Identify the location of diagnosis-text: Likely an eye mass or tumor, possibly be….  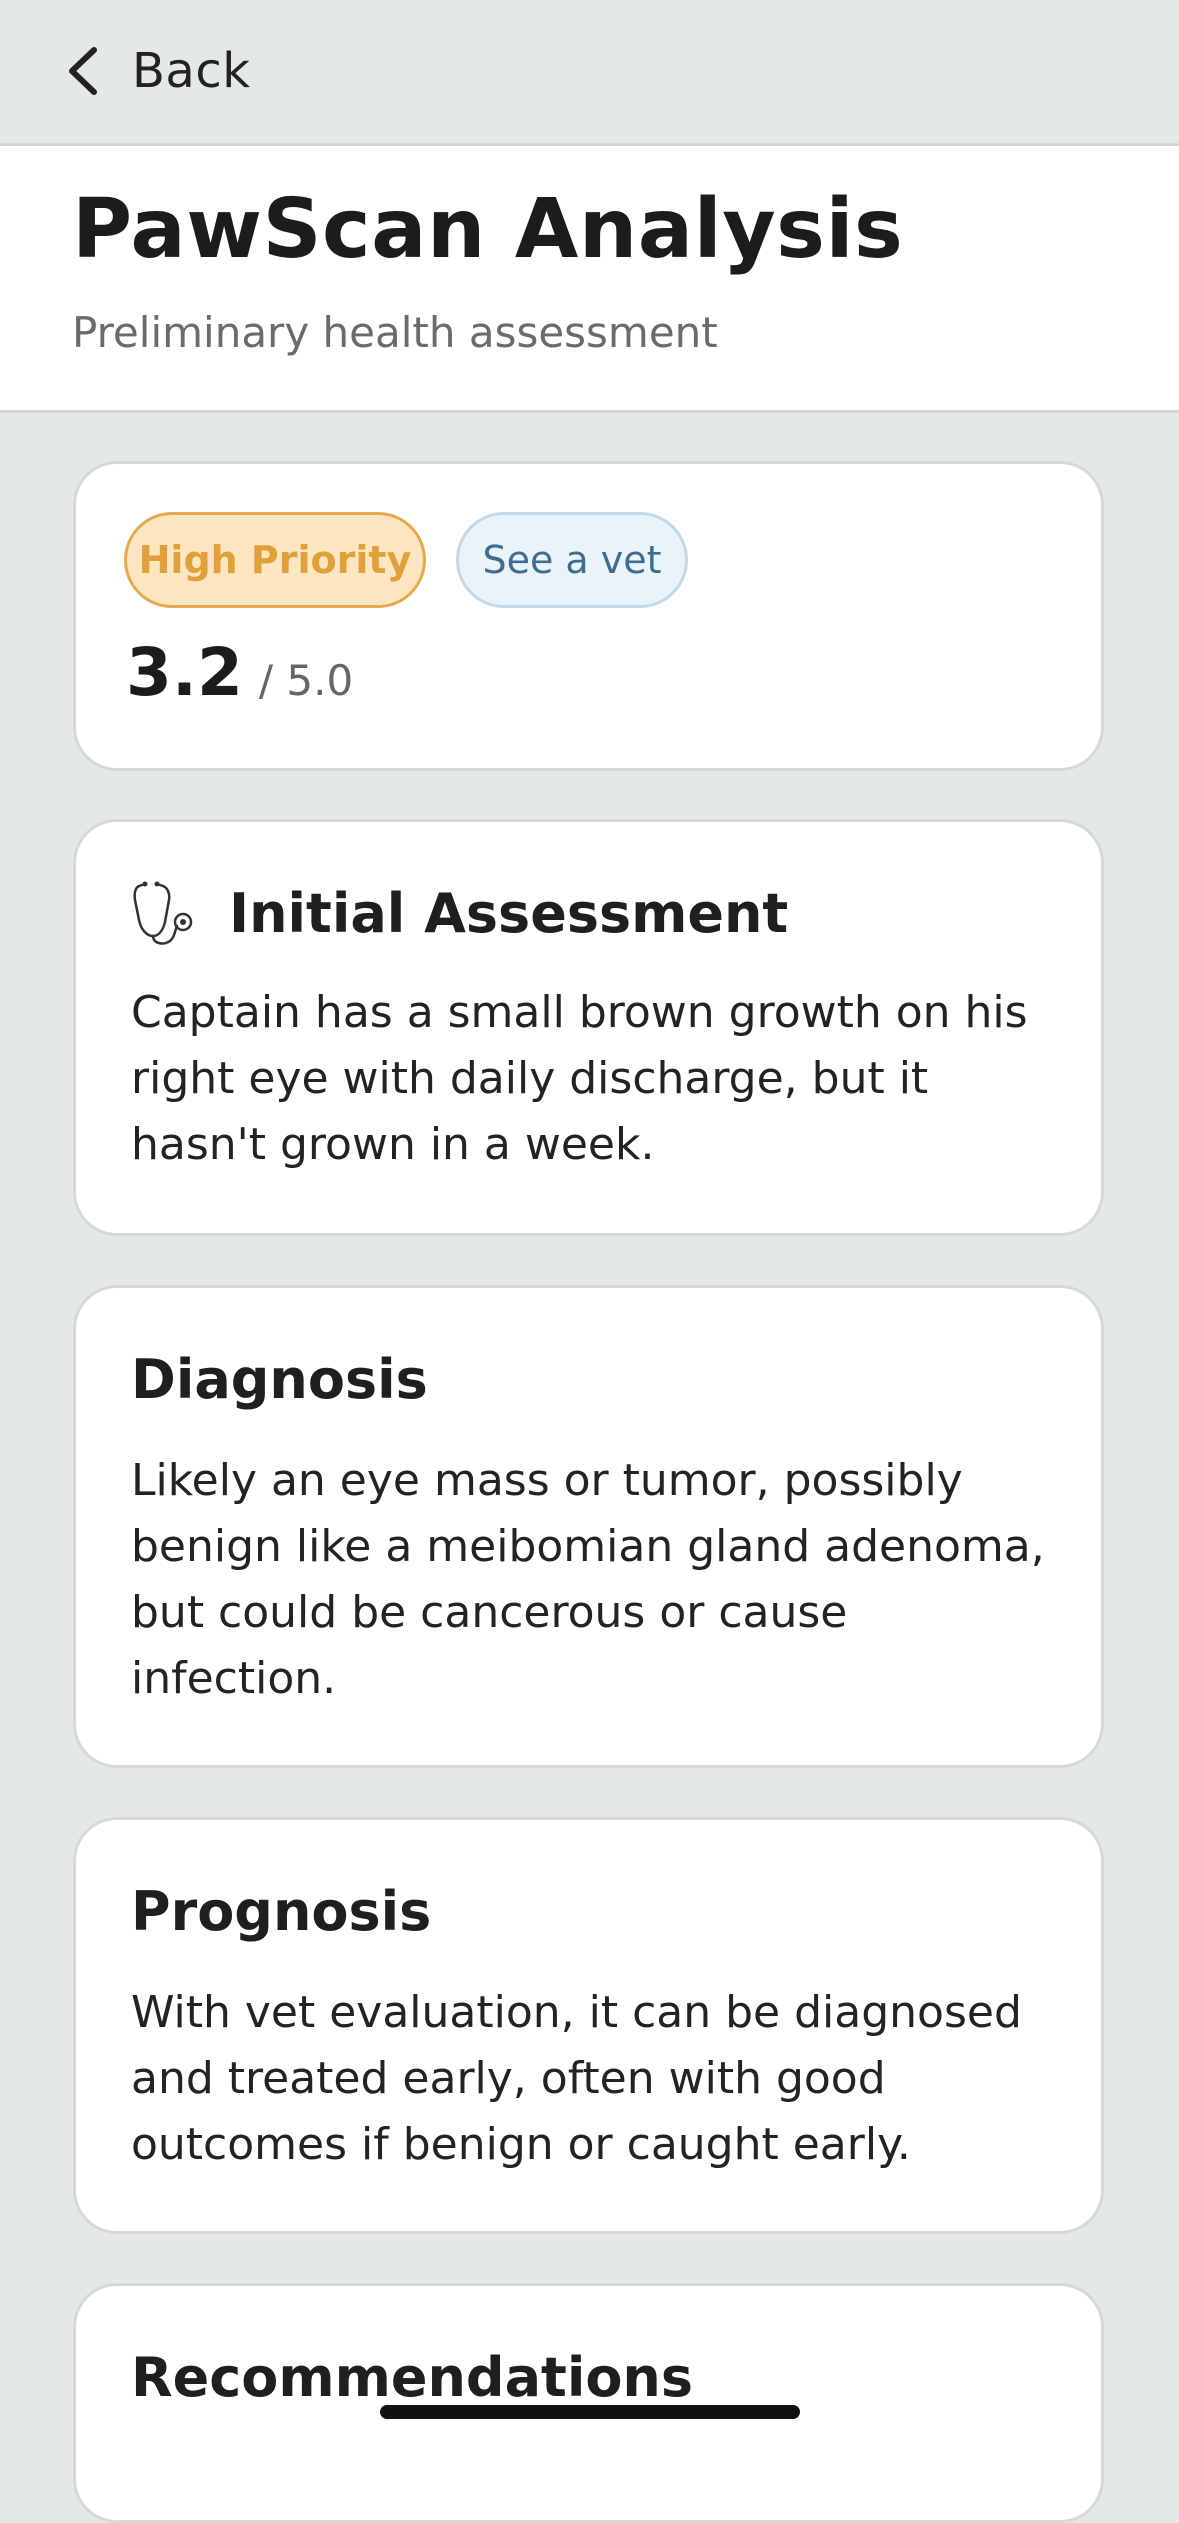
(588, 1579).